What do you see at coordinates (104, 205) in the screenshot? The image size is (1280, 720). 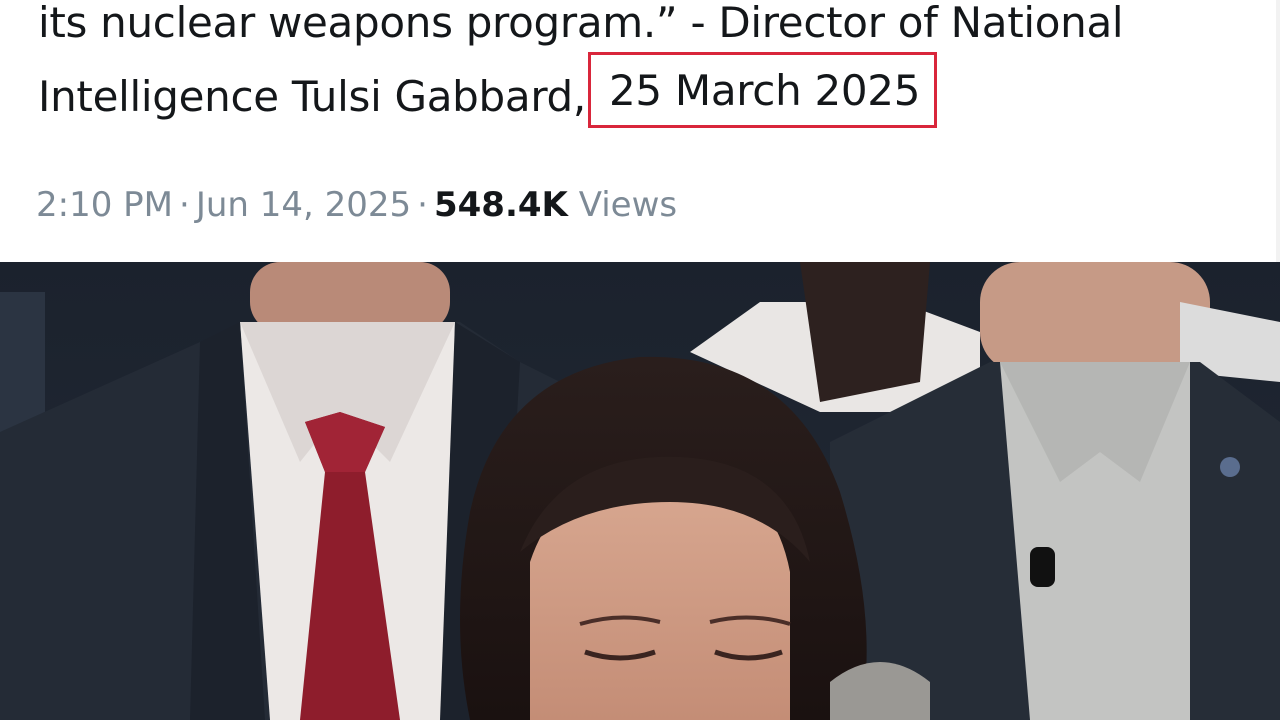 I see `tweet-time: 2:10 PM` at bounding box center [104, 205].